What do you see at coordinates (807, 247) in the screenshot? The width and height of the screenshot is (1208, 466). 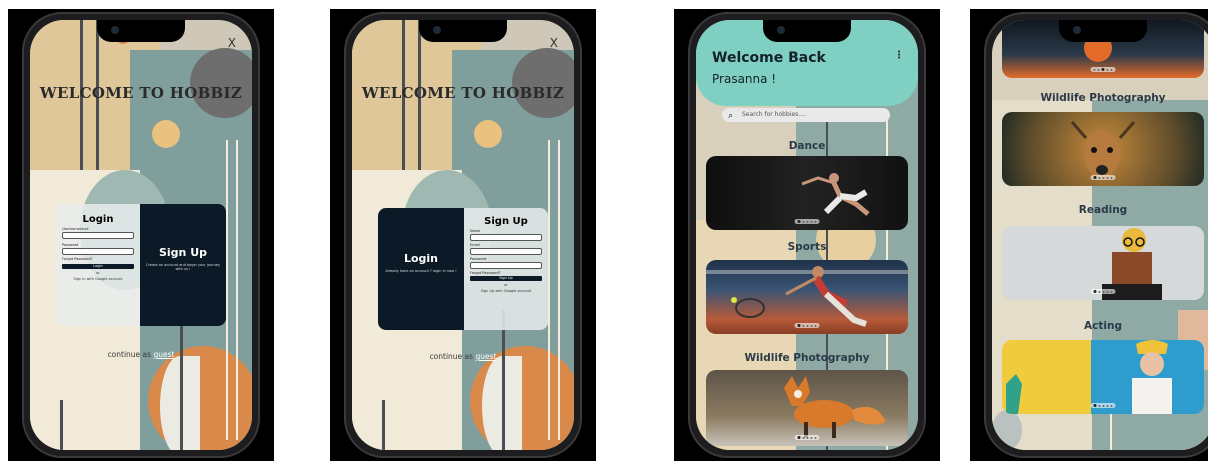 I see `category-title-sports: Sports` at bounding box center [807, 247].